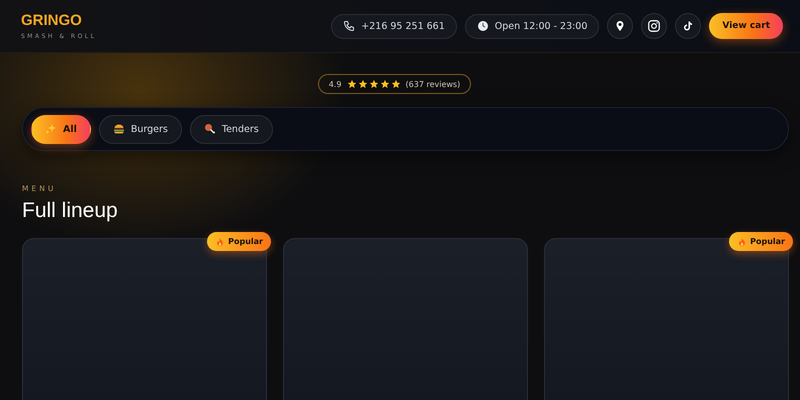 This screenshot has width=800, height=400. I want to click on rating-score: 4.9, so click(335, 84).